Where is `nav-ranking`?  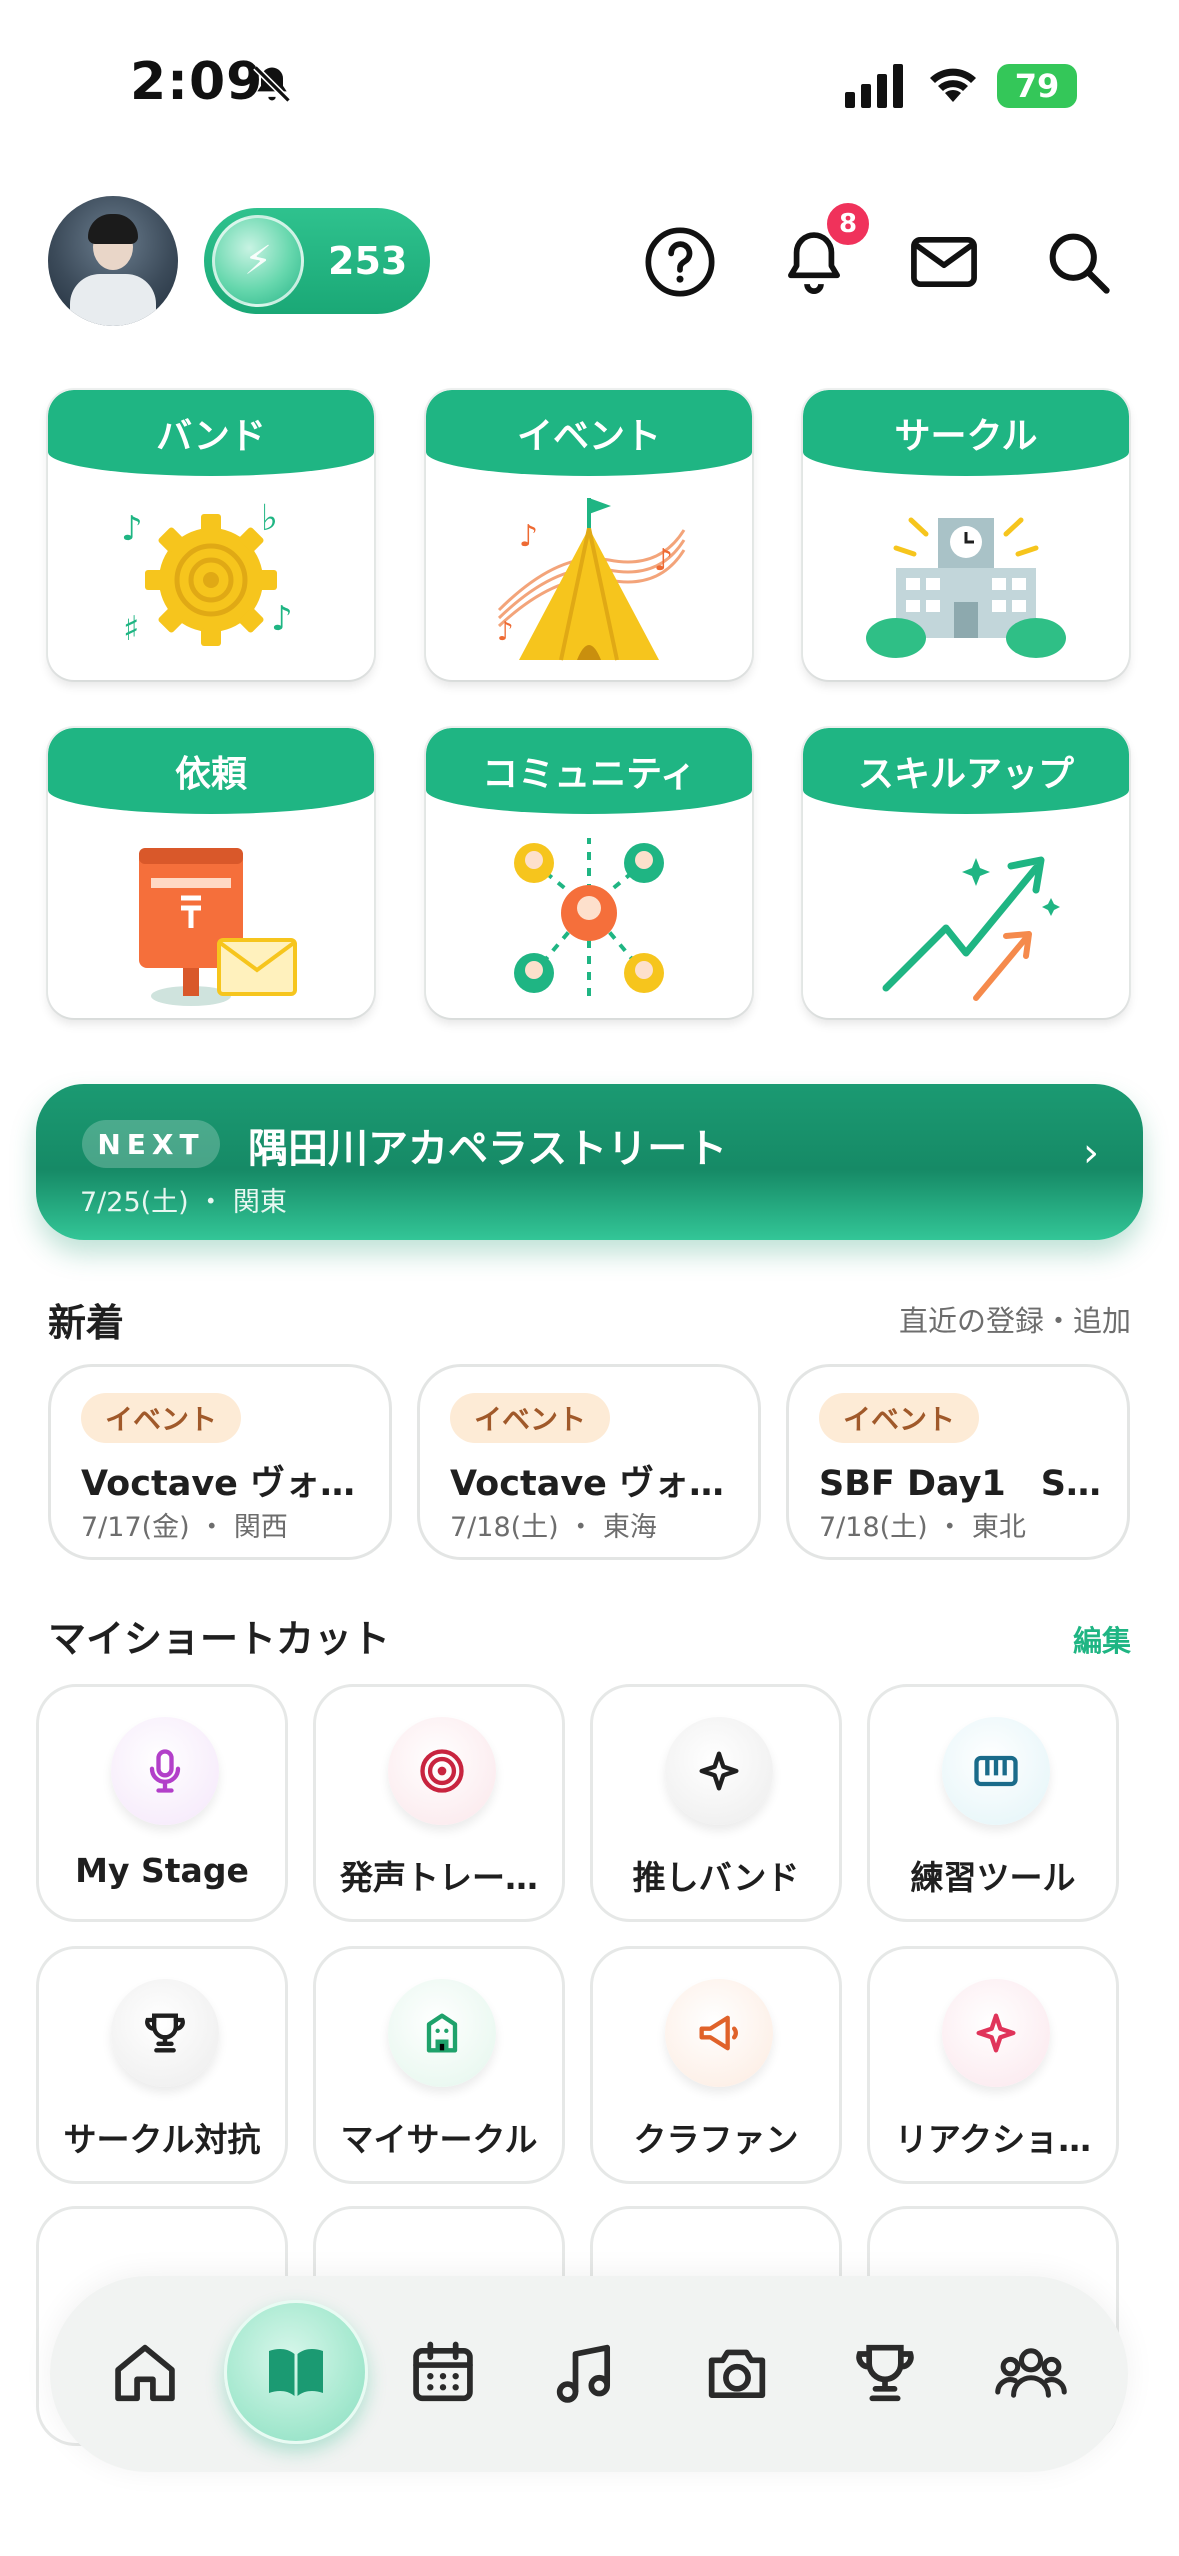 nav-ranking is located at coordinates (885, 2373).